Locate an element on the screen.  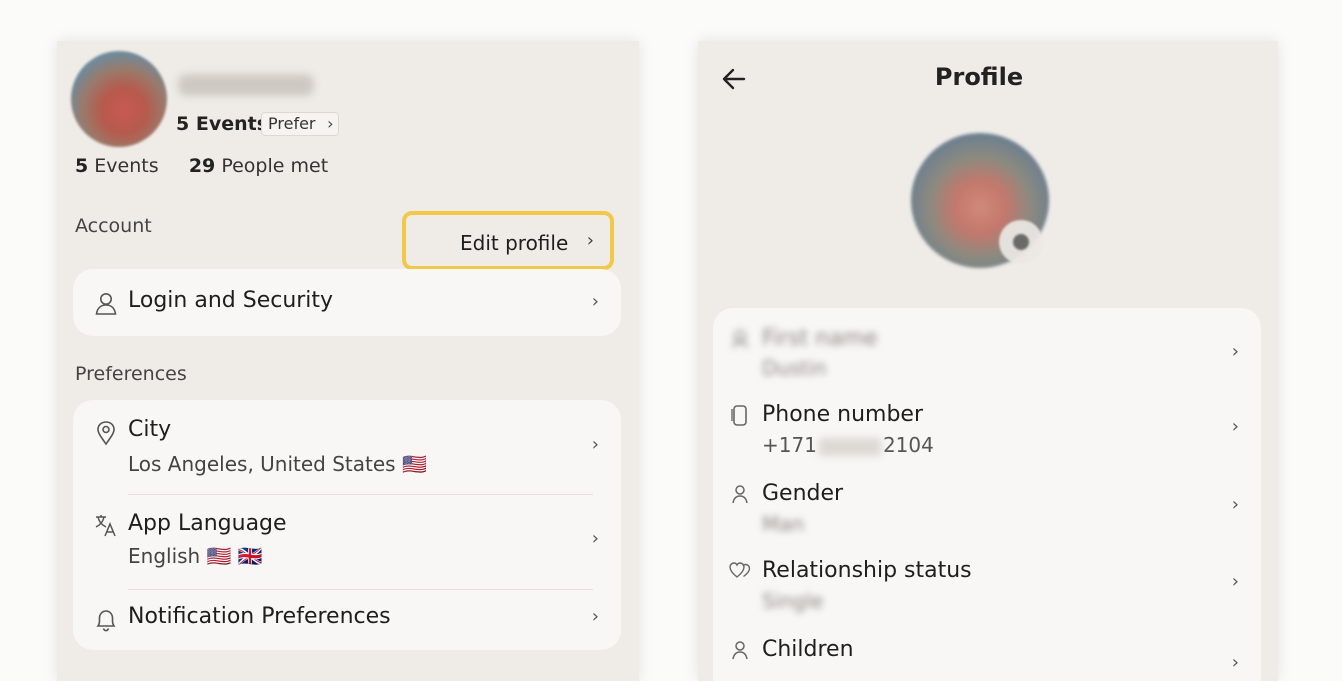
first-name-label: First name is located at coordinates (820, 338).